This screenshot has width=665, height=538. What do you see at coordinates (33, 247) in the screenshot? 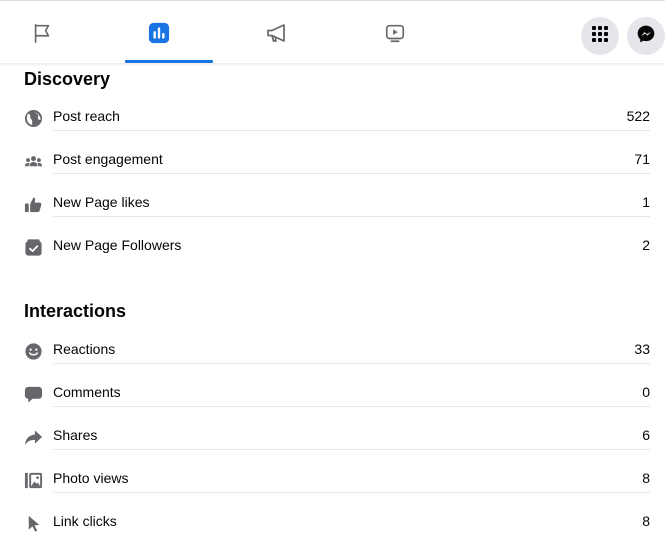
I see `follow-icon` at bounding box center [33, 247].